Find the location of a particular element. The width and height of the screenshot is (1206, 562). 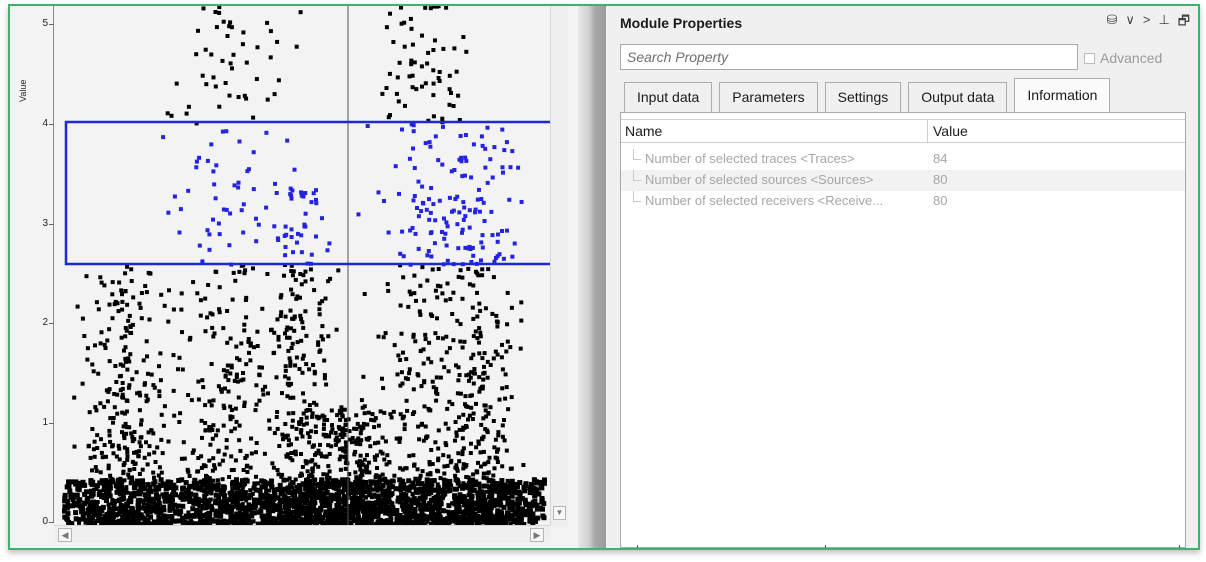

horizontal-scrollbar: ◀ ▶ is located at coordinates (302, 534).